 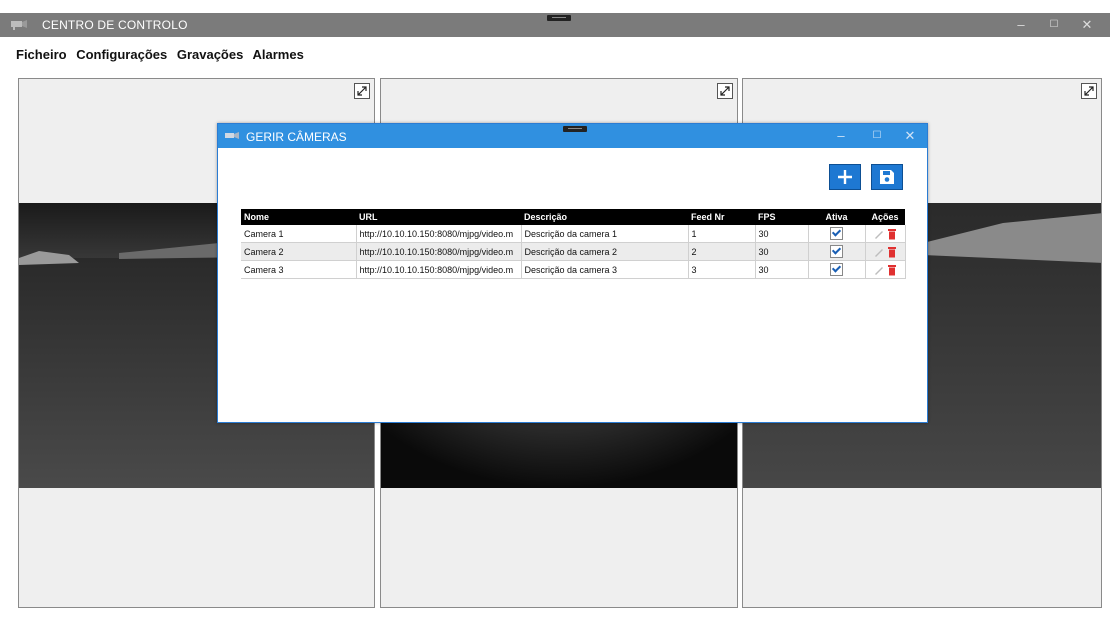 I want to click on window-title: CENTRO DE CONTROLO, so click(x=115, y=25).